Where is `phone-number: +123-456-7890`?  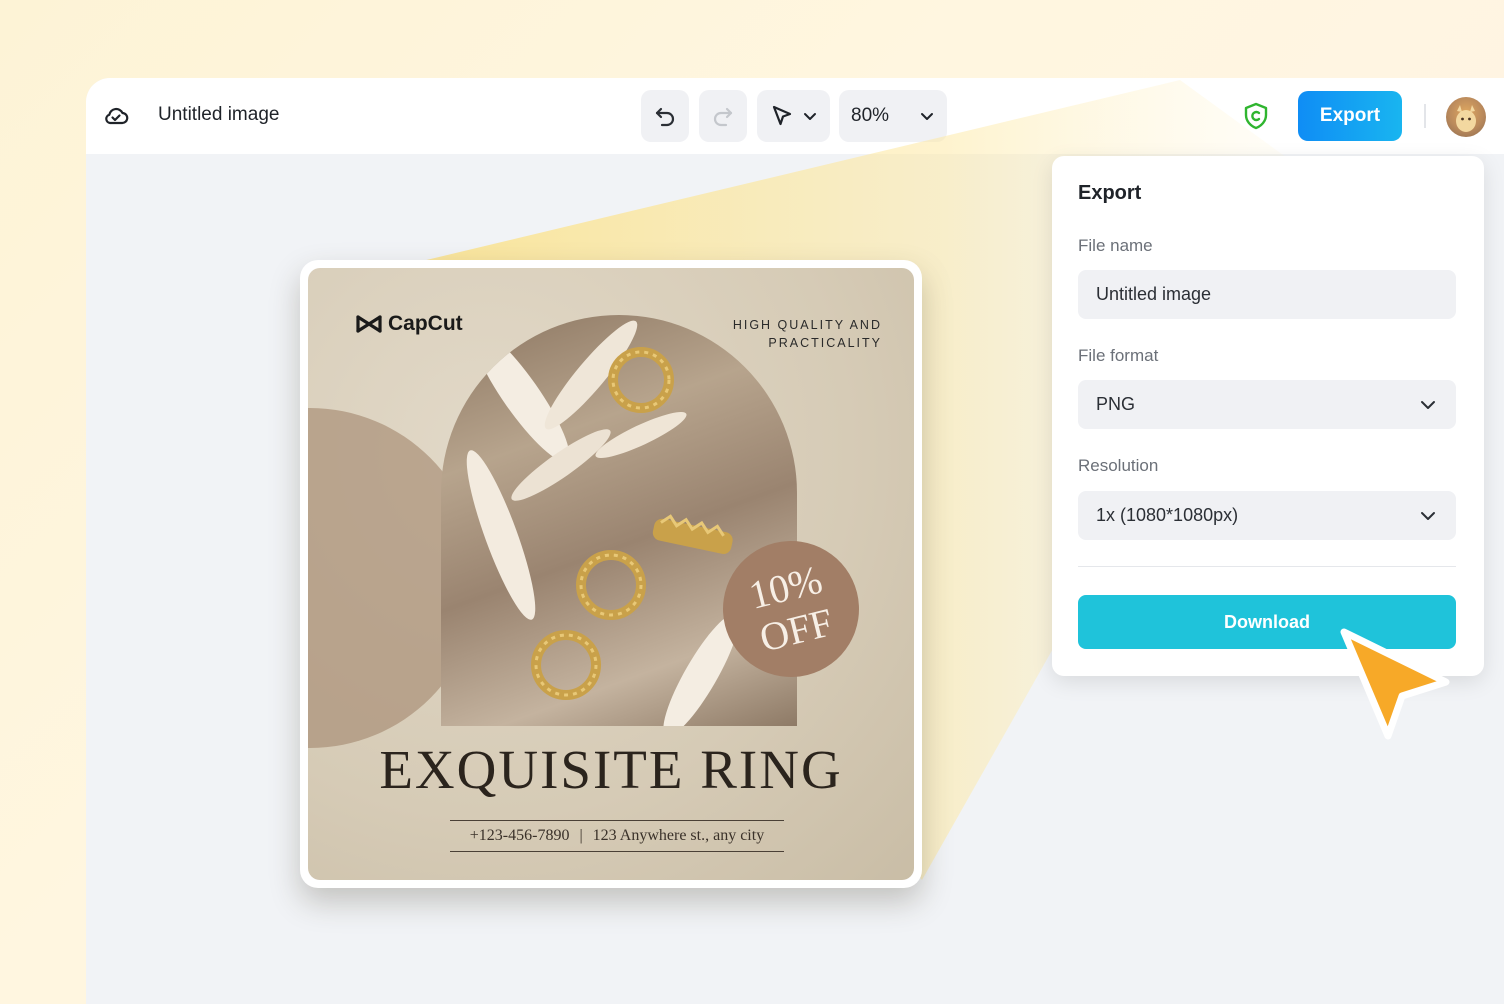
phone-number: +123-456-7890 is located at coordinates (519, 835).